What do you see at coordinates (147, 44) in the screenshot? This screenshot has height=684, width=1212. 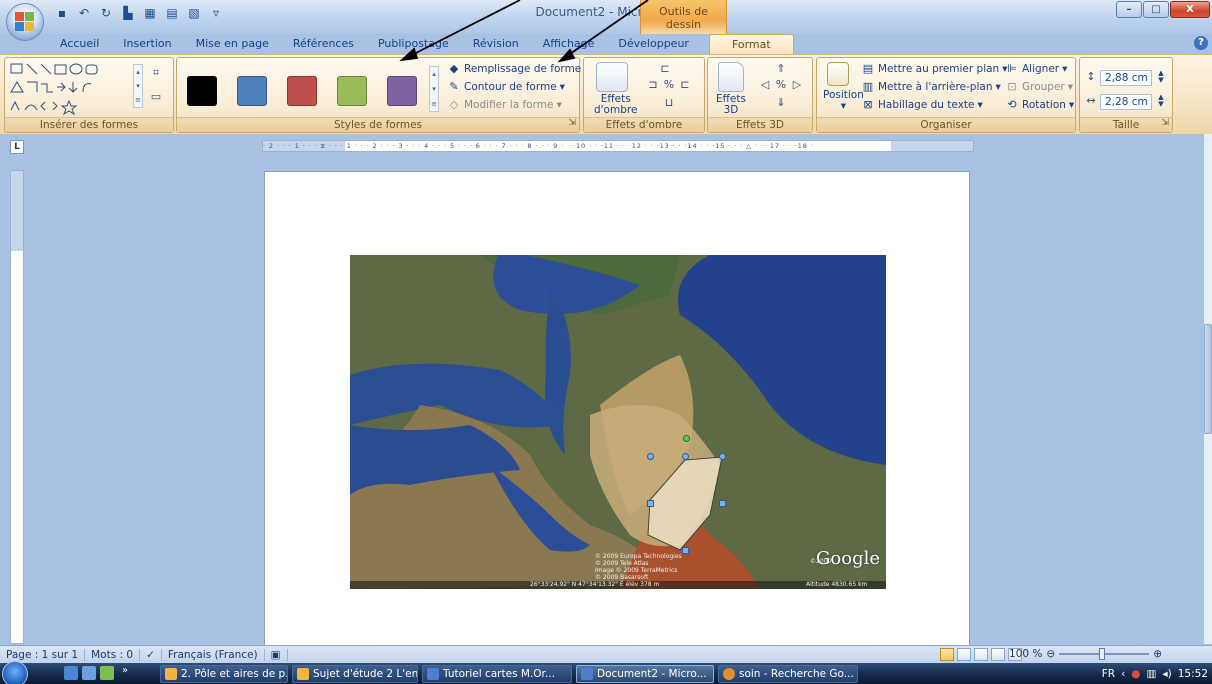 I see `tab-insertion: Insertion` at bounding box center [147, 44].